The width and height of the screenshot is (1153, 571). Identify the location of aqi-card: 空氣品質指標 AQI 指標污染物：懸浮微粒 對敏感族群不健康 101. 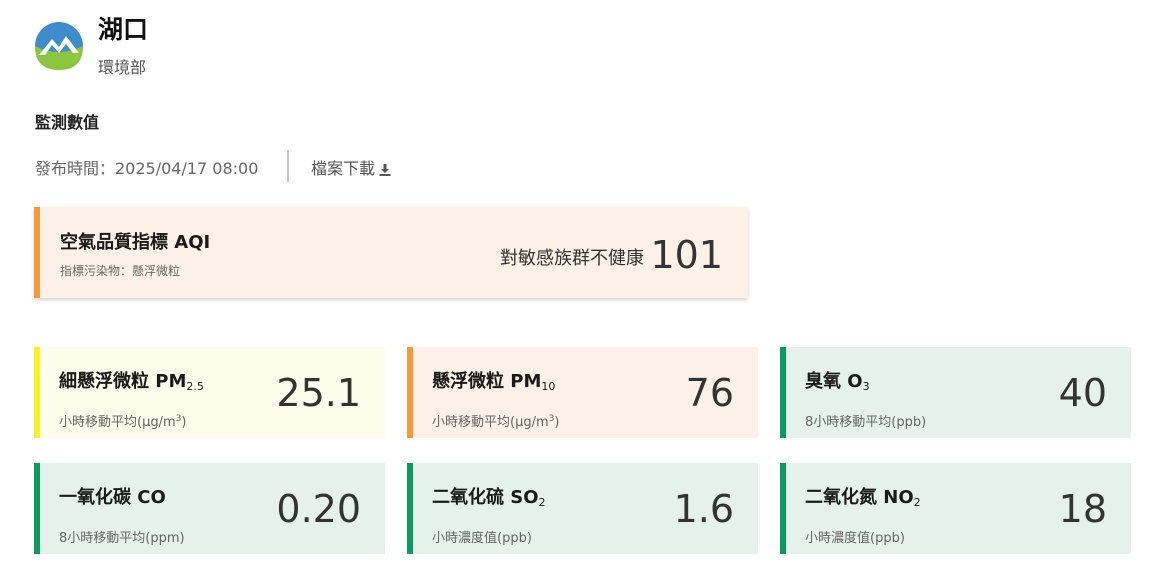
(391, 252).